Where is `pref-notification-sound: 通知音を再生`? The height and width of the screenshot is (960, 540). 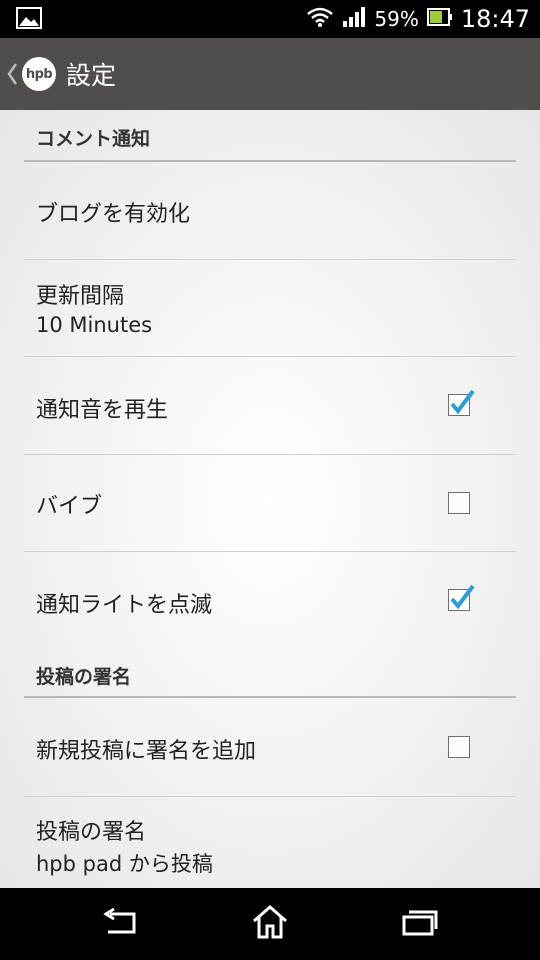 pref-notification-sound: 通知音を再生 is located at coordinates (270, 406).